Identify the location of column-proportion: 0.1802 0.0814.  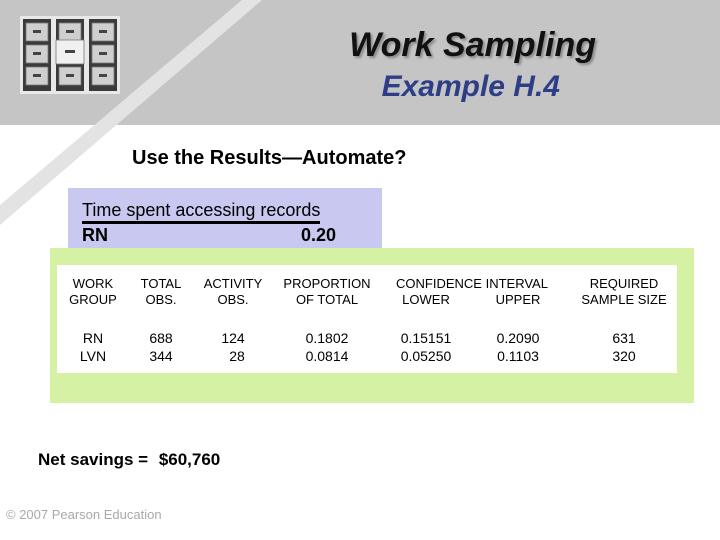
(327, 347).